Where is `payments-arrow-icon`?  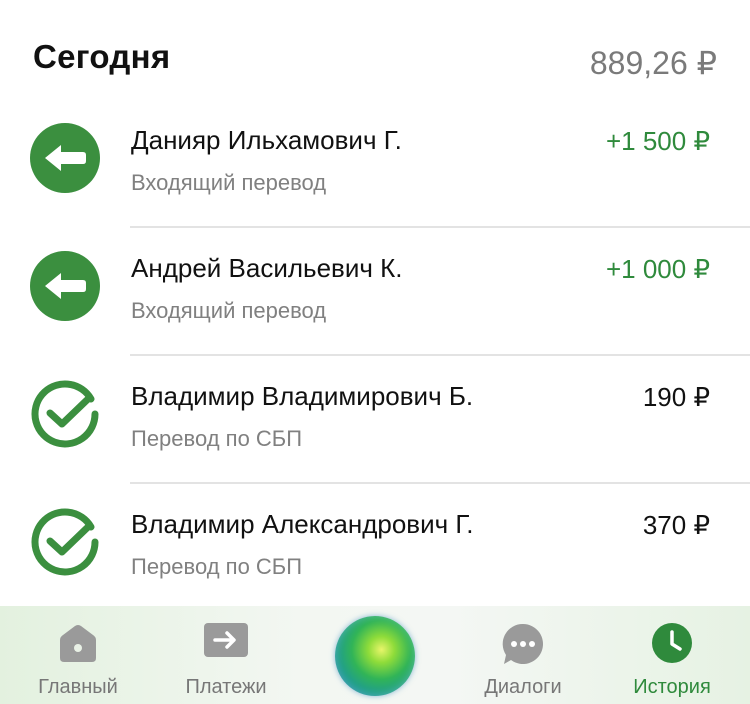 payments-arrow-icon is located at coordinates (226, 642).